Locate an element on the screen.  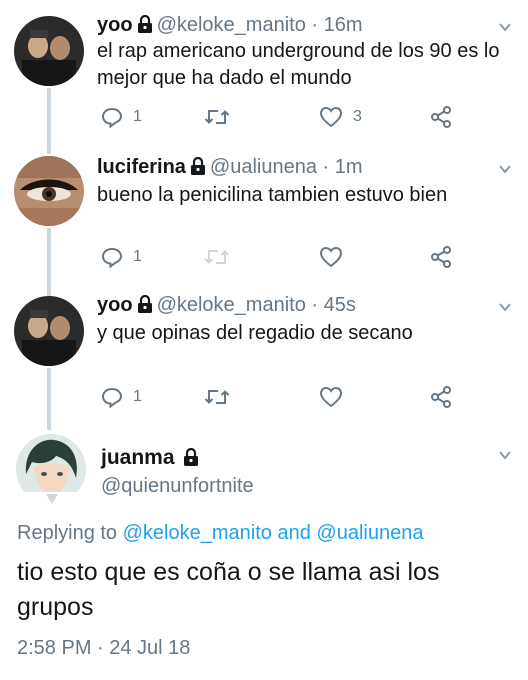
tweet-text: bueno la penicilina tambien estuvo bien is located at coordinates (272, 195).